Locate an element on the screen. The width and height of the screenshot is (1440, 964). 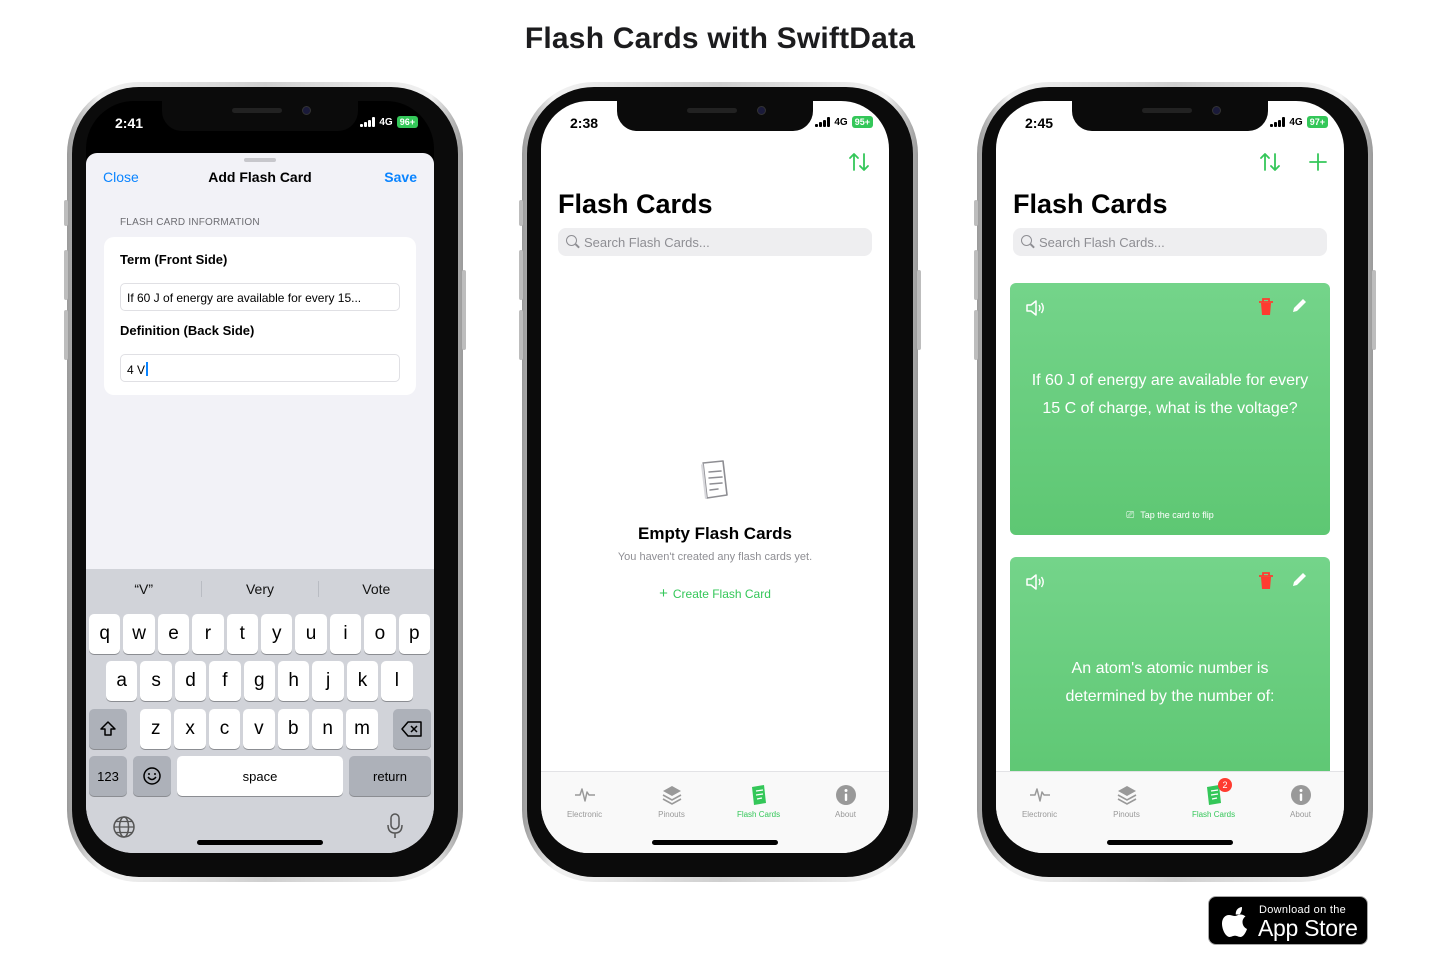
shift-key is located at coordinates (108, 729).